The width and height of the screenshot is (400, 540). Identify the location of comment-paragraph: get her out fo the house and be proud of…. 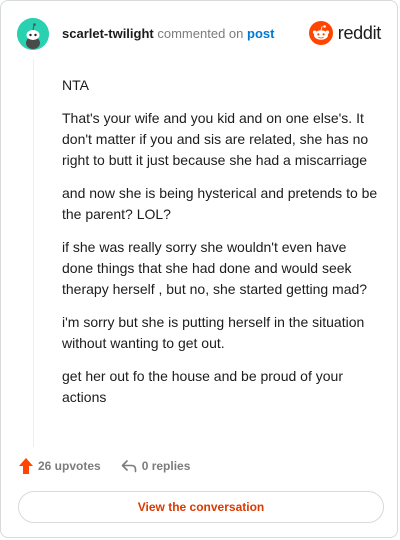
(202, 386).